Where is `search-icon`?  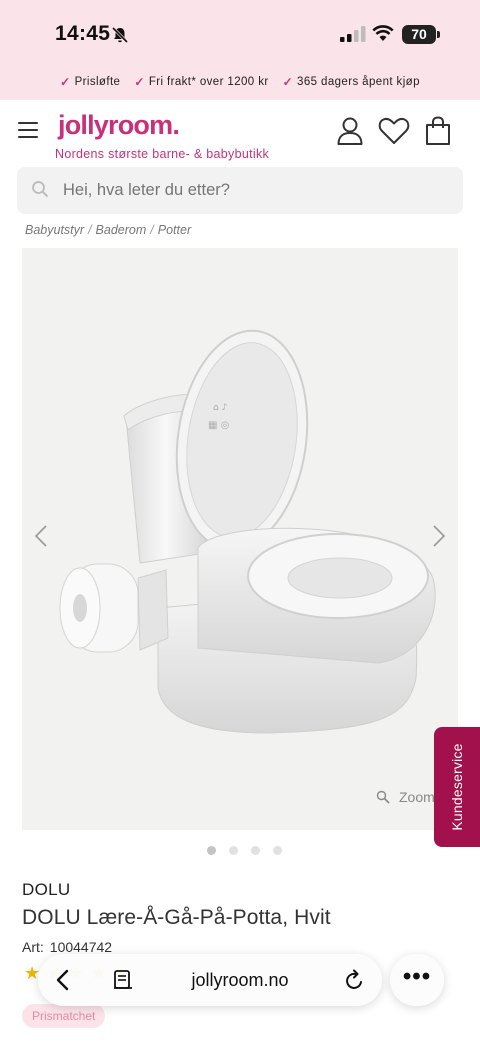 search-icon is located at coordinates (40, 189).